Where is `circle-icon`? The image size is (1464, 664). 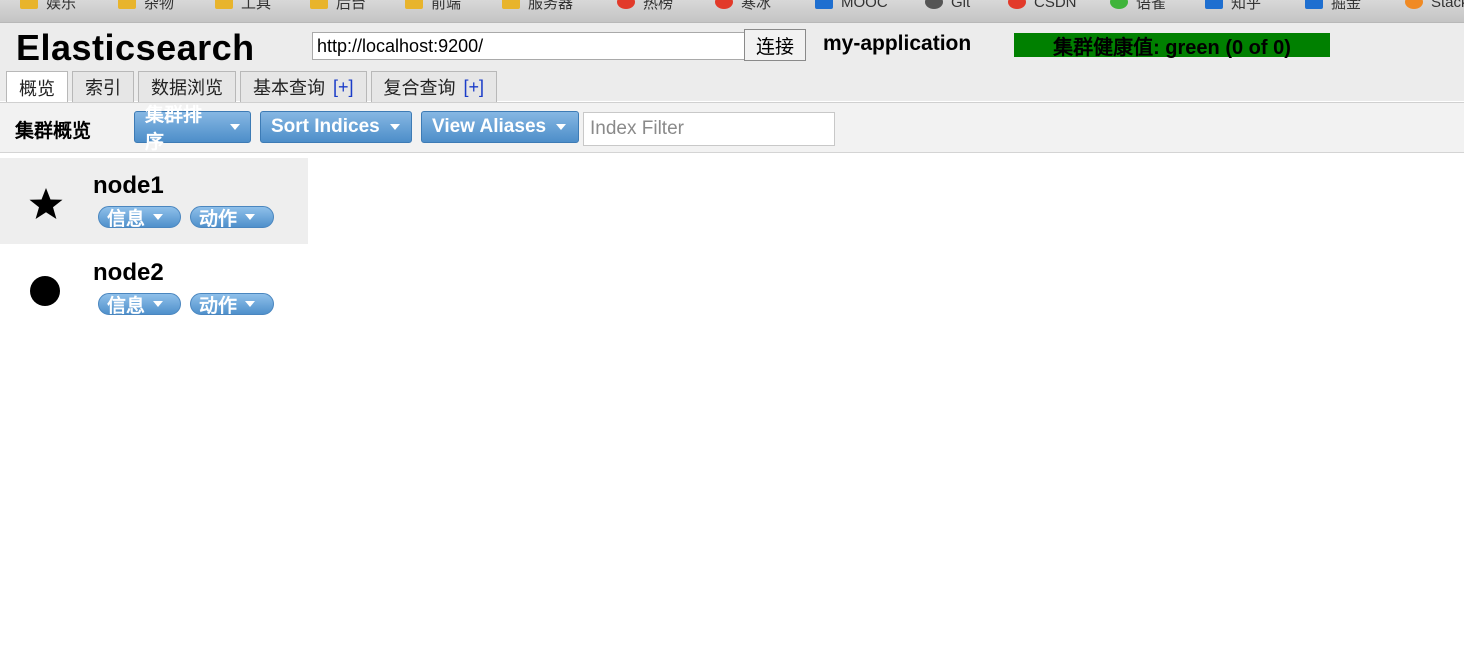
circle-icon is located at coordinates (46, 291).